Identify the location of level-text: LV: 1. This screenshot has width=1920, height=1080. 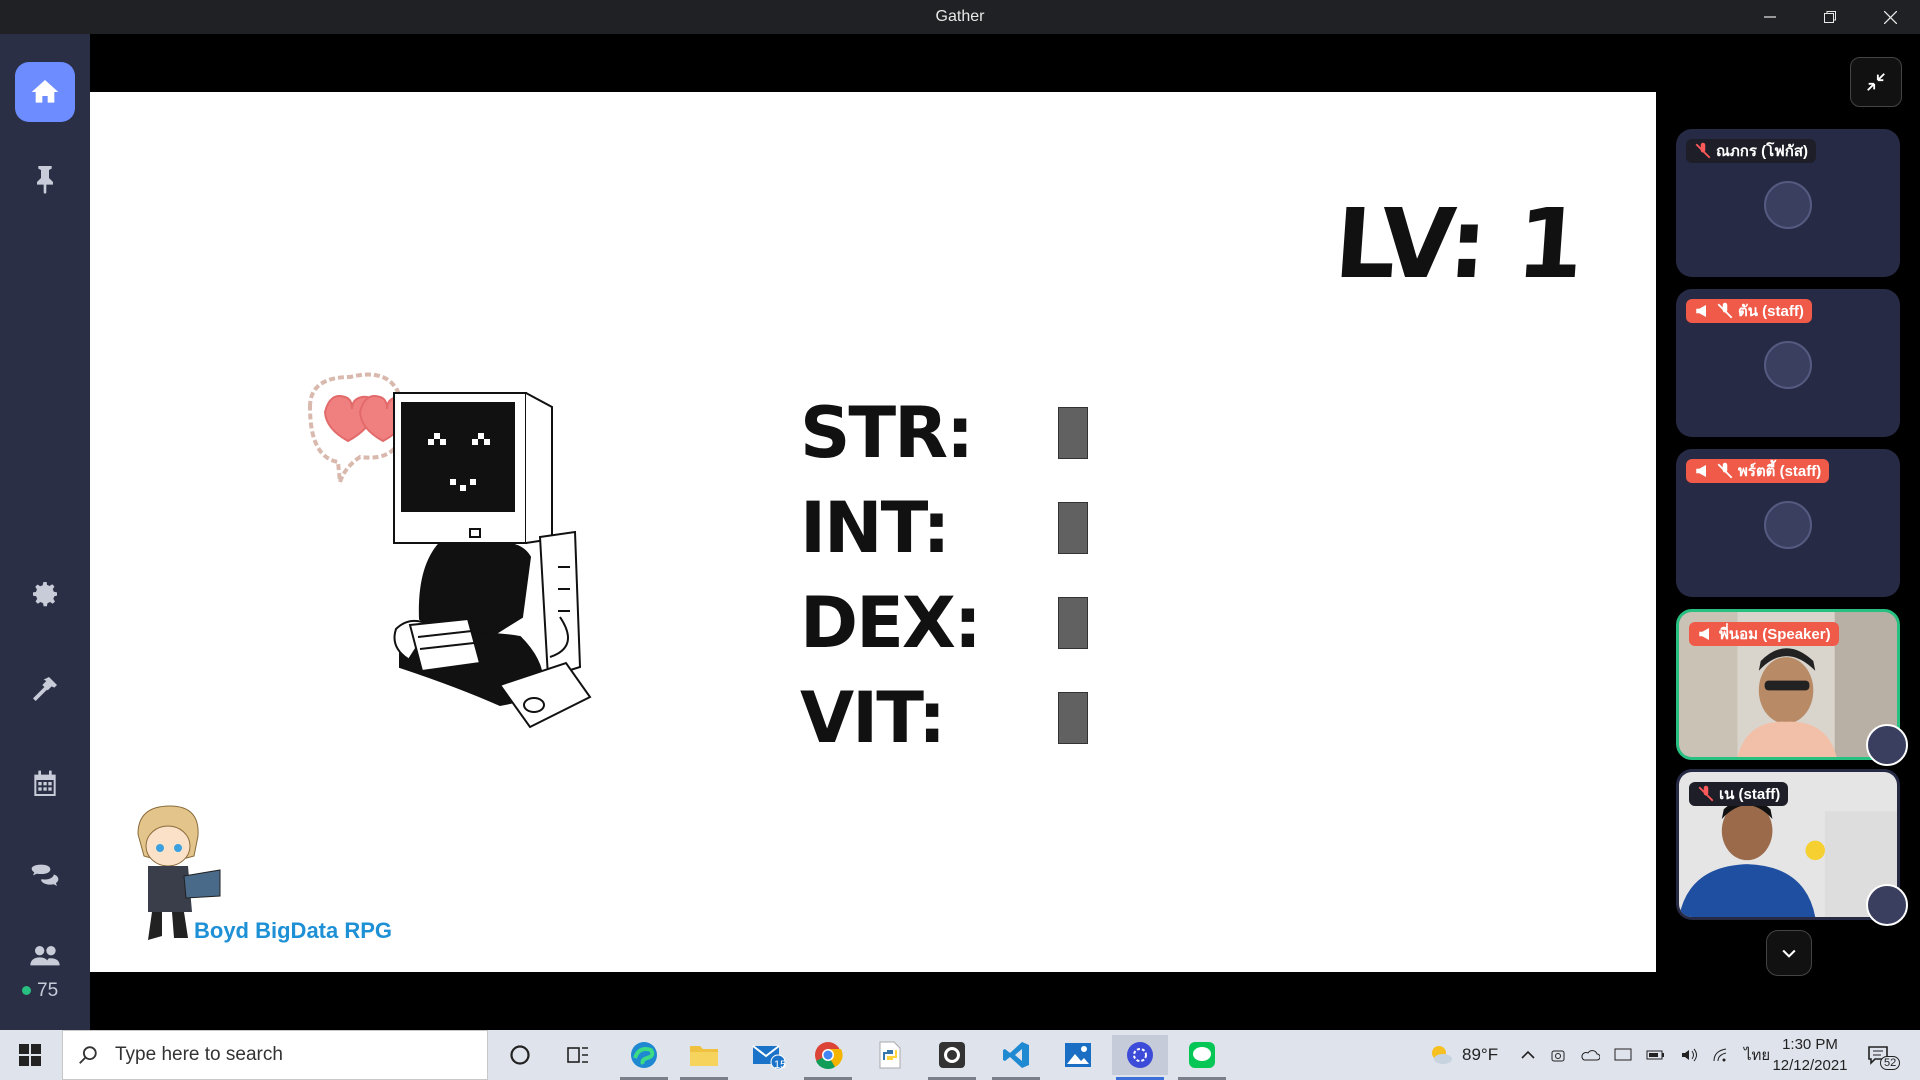
(1458, 244).